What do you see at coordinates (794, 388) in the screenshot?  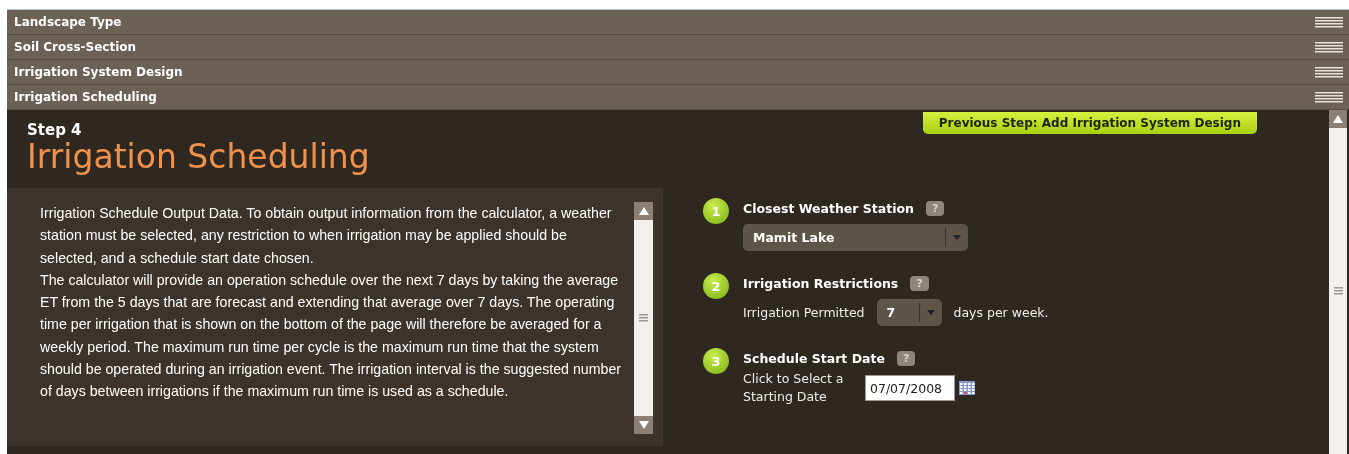 I see `field-label: Click to Select a Starting Date` at bounding box center [794, 388].